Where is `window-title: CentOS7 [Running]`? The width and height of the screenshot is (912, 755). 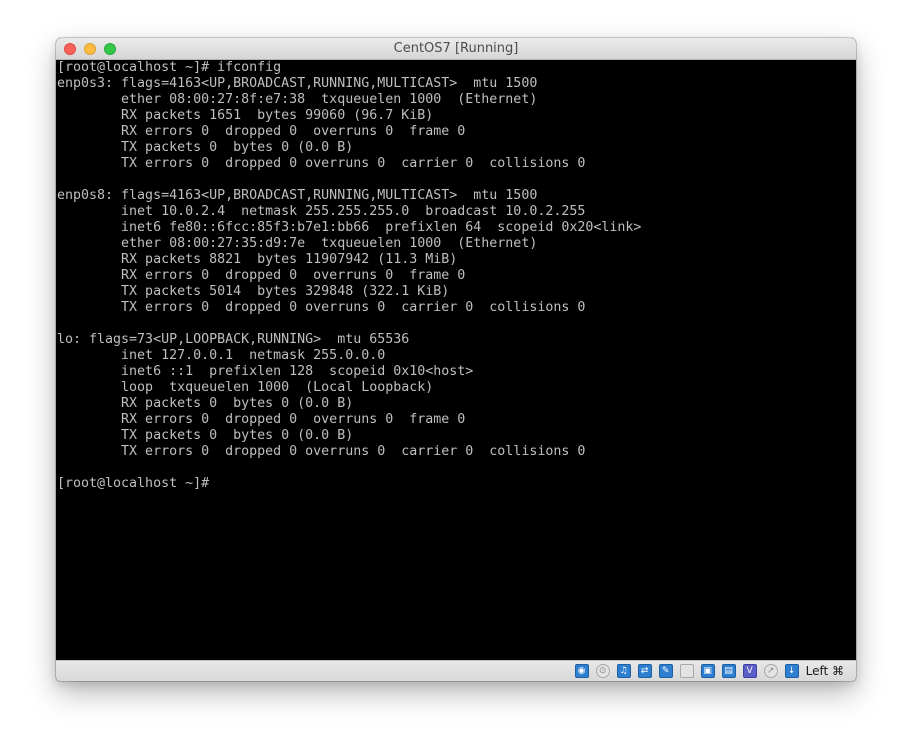
window-title: CentOS7 [Running] is located at coordinates (456, 48).